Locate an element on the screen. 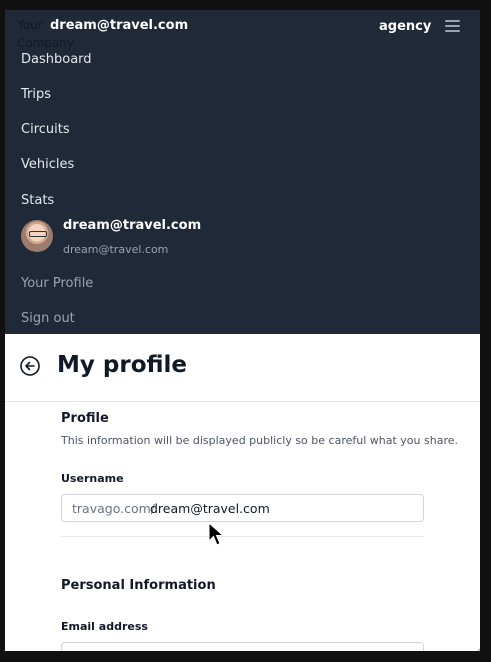 Image resolution: width=491 pixels, height=662 pixels. arrow-left-circle-icon is located at coordinates (30, 366).